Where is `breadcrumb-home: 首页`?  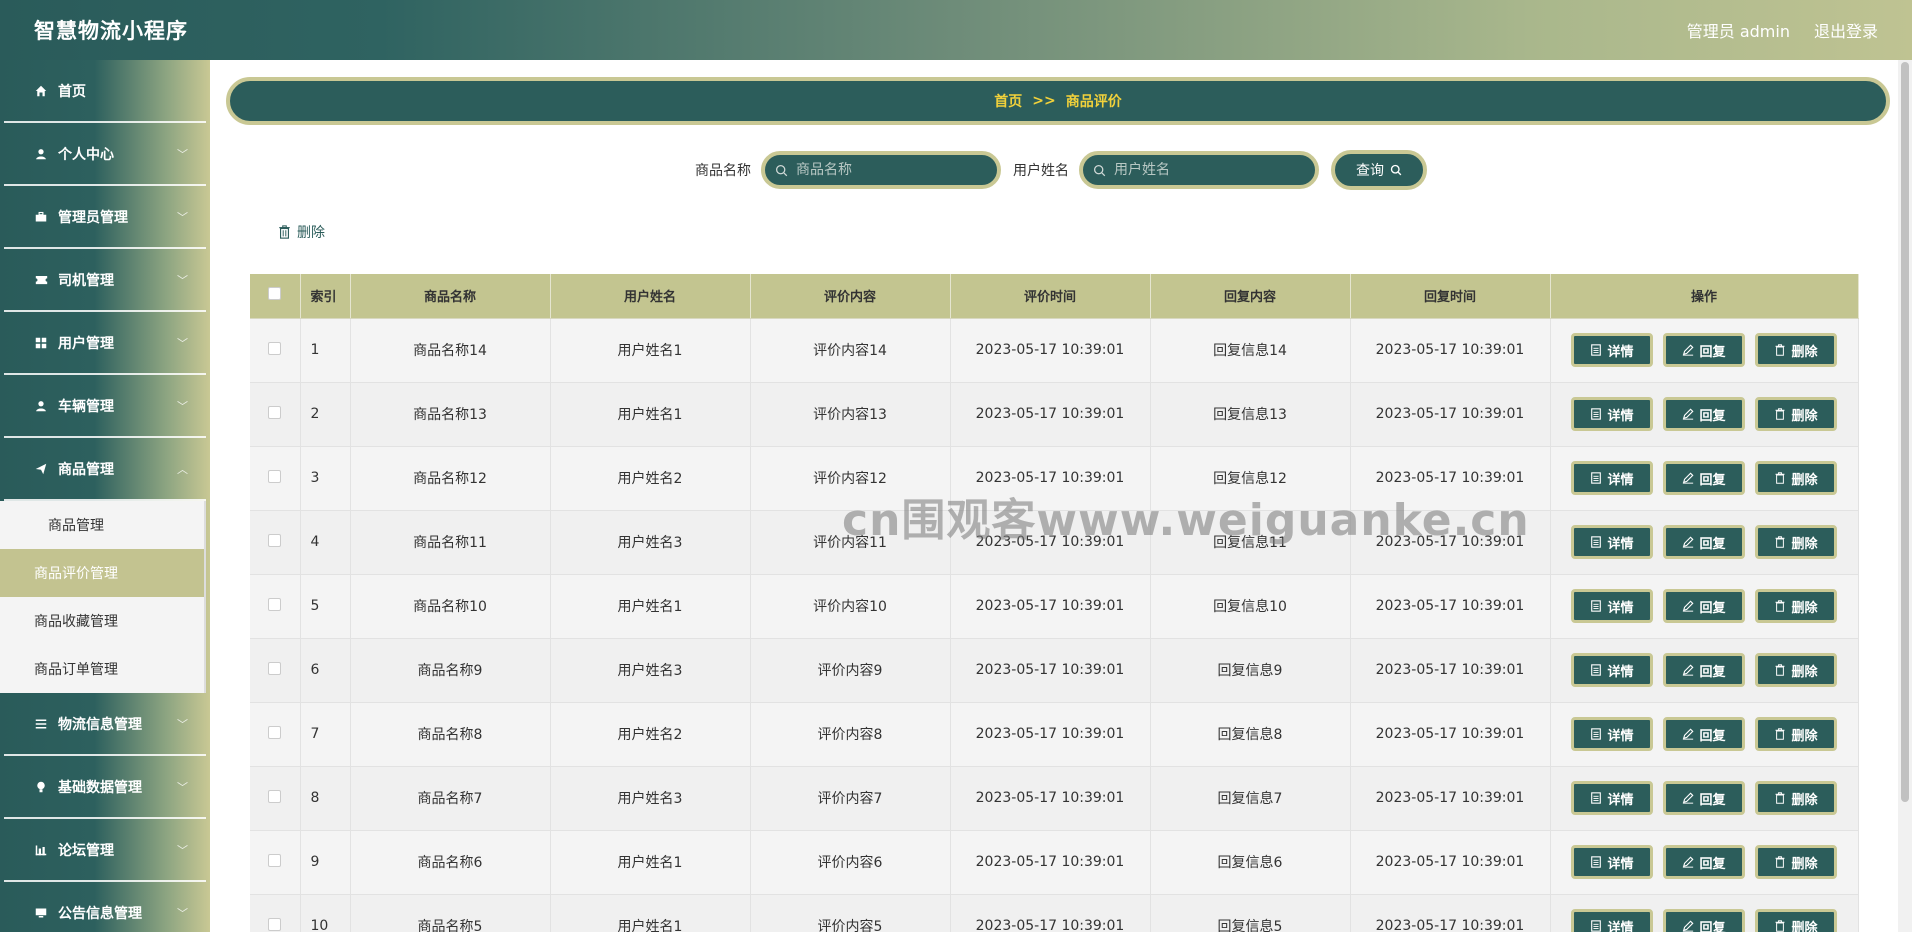
breadcrumb-home: 首页 is located at coordinates (1008, 101).